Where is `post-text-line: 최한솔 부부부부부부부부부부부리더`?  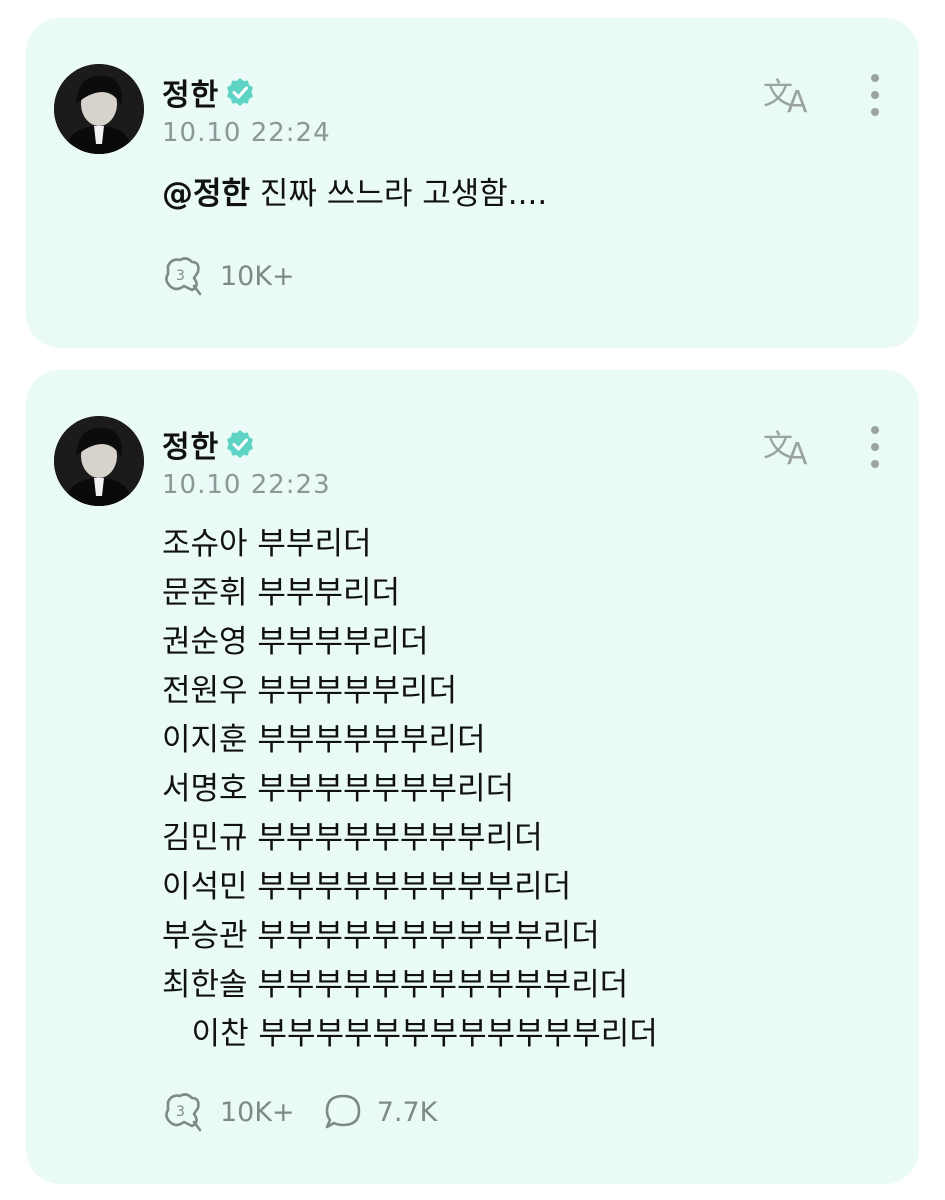
post-text-line: 최한솔 부부부부부부부부부부부리더 is located at coordinates (395, 985).